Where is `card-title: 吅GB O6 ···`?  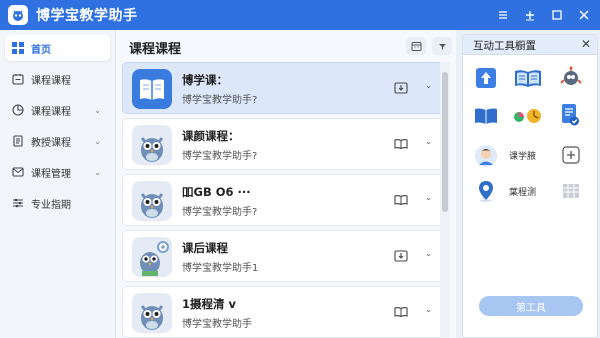
card-title: 吅GB O6 ··· is located at coordinates (216, 192).